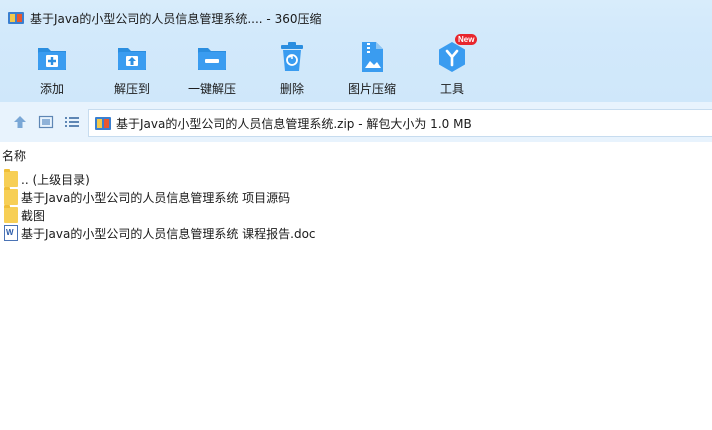 The height and width of the screenshot is (430, 712). I want to click on trash-icon, so click(292, 57).